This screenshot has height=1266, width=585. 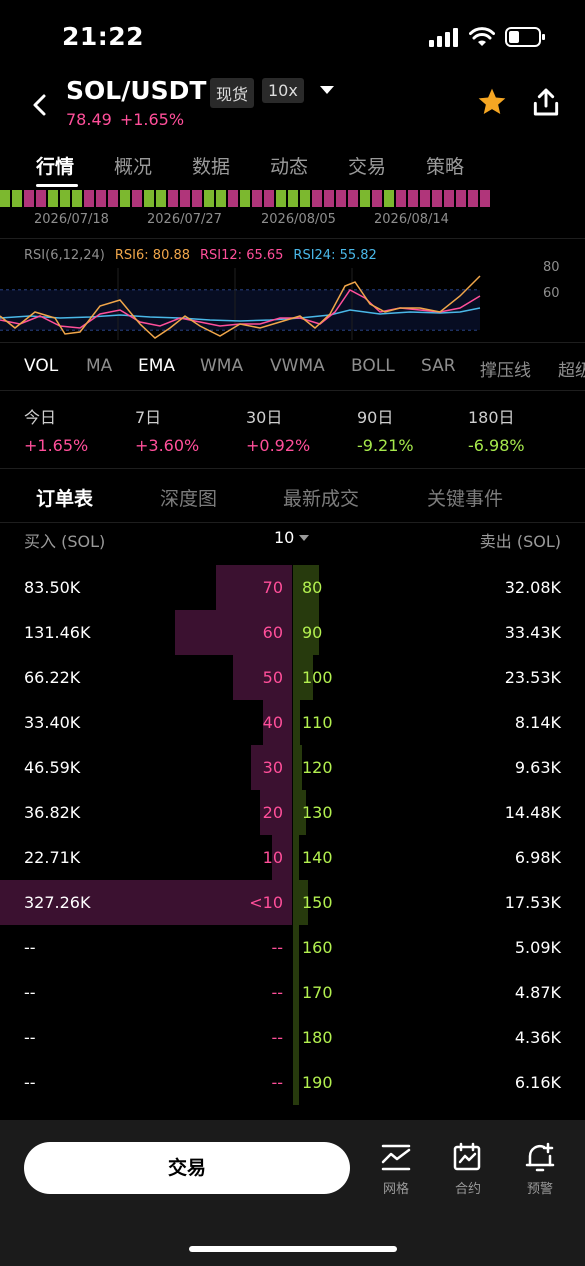 What do you see at coordinates (292, 632) in the screenshot?
I see `orderbook-row: 131.46K 60 90 33.43K` at bounding box center [292, 632].